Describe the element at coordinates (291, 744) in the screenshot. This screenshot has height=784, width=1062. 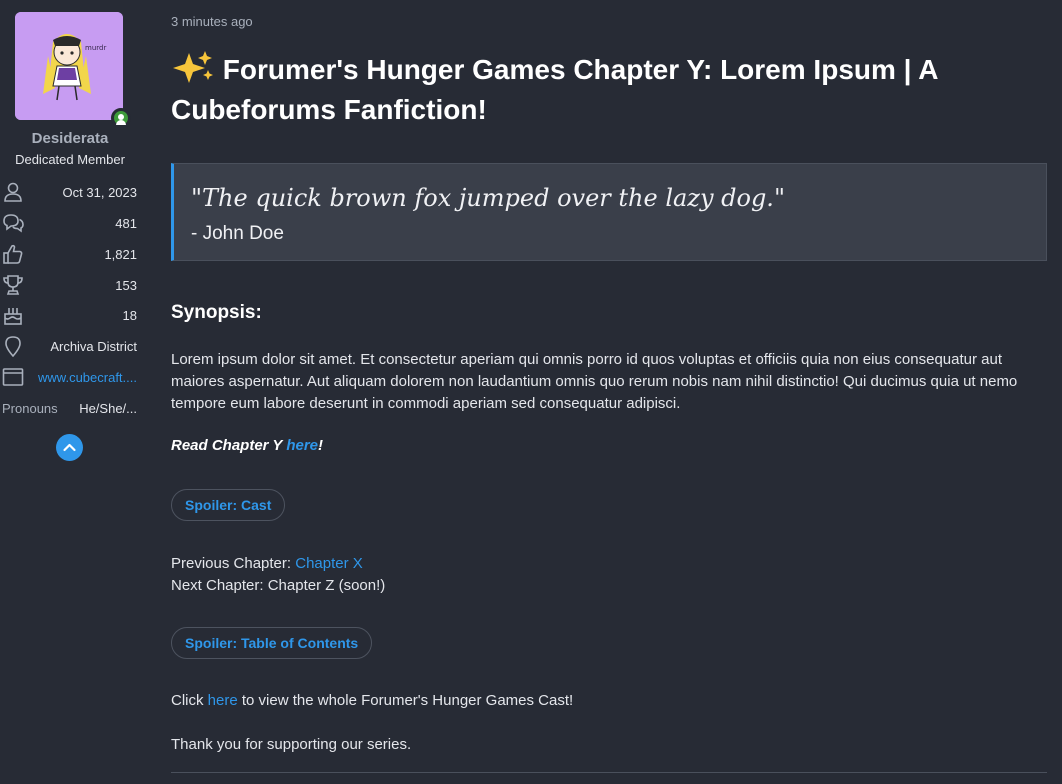
I see `thanks-line: Thank you for supporting our series.` at that location.